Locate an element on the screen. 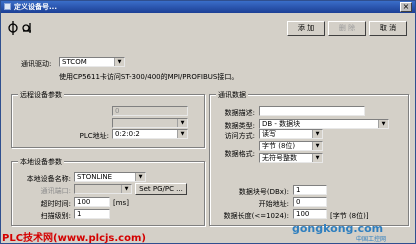 This screenshot has width=416, height=244. access-select: 读写 ▼ is located at coordinates (291, 134).